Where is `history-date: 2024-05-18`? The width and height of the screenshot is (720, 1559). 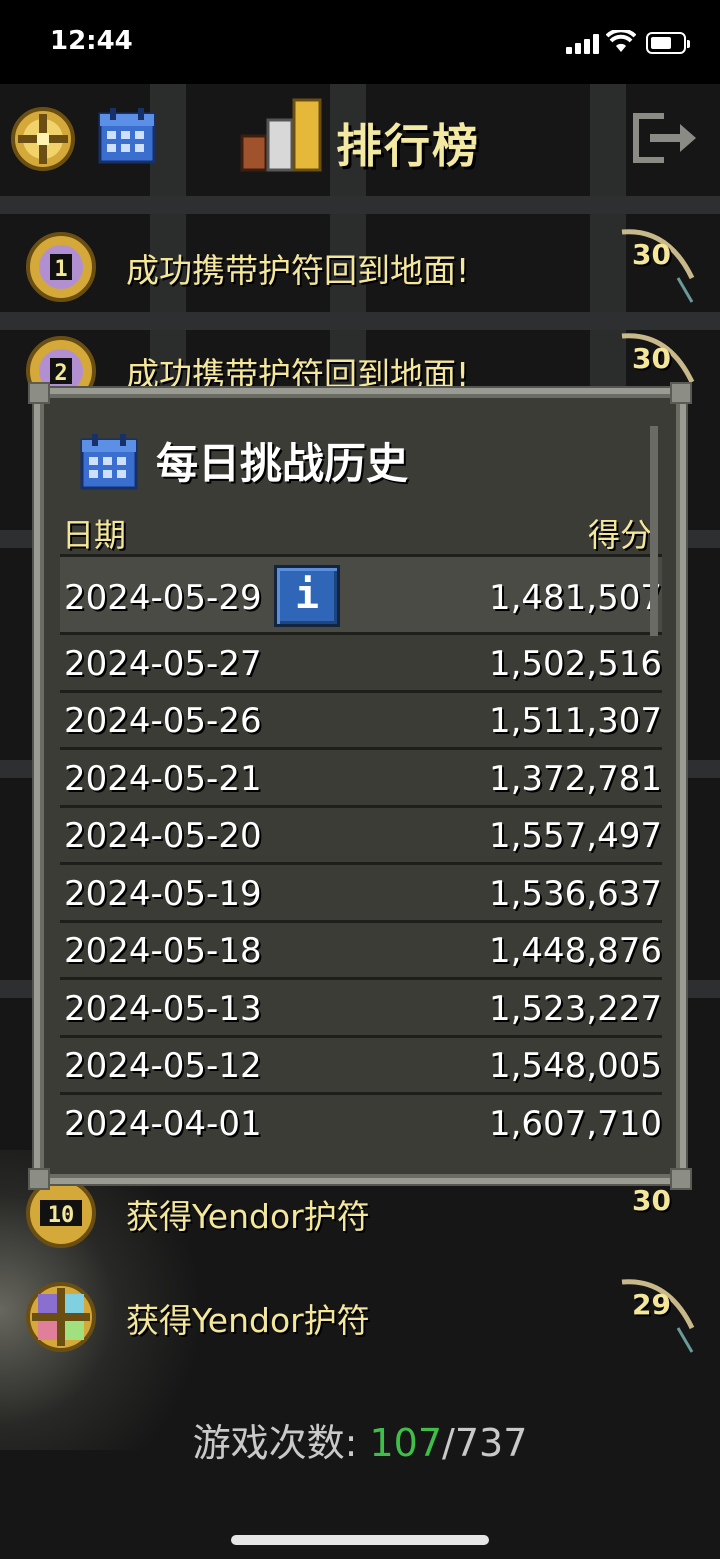 history-date: 2024-05-18 is located at coordinates (163, 951).